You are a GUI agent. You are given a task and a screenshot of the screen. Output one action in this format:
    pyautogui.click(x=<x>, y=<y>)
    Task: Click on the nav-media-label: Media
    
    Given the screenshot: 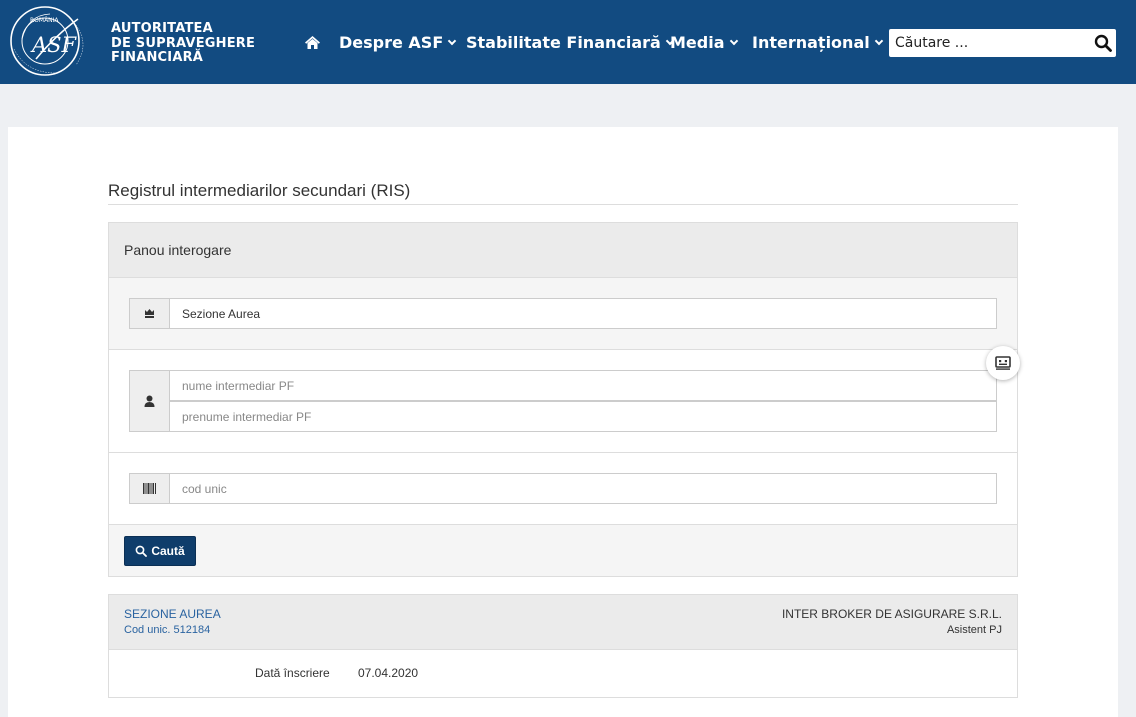 What is the action you would take?
    pyautogui.click(x=704, y=42)
    